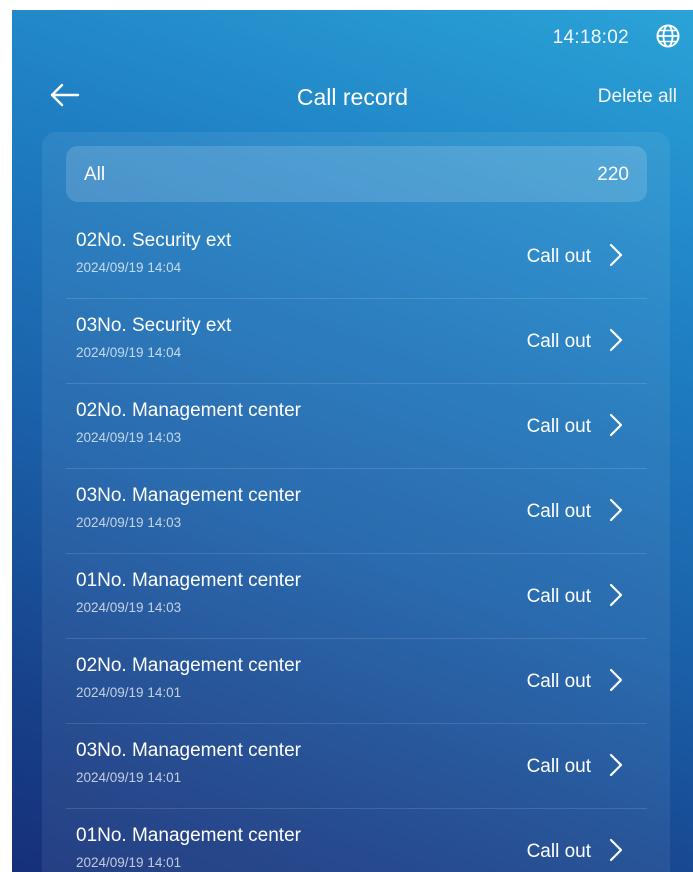  I want to click on record-count: 220, so click(613, 174).